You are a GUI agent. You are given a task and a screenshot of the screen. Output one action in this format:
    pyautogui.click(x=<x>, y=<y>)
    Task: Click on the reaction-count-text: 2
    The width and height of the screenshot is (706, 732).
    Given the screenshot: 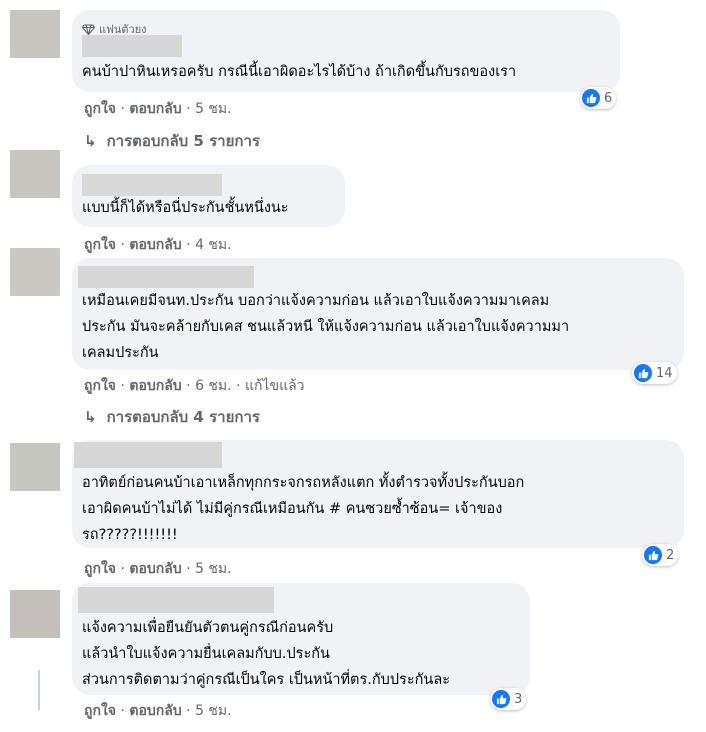 What is the action you would take?
    pyautogui.click(x=670, y=555)
    